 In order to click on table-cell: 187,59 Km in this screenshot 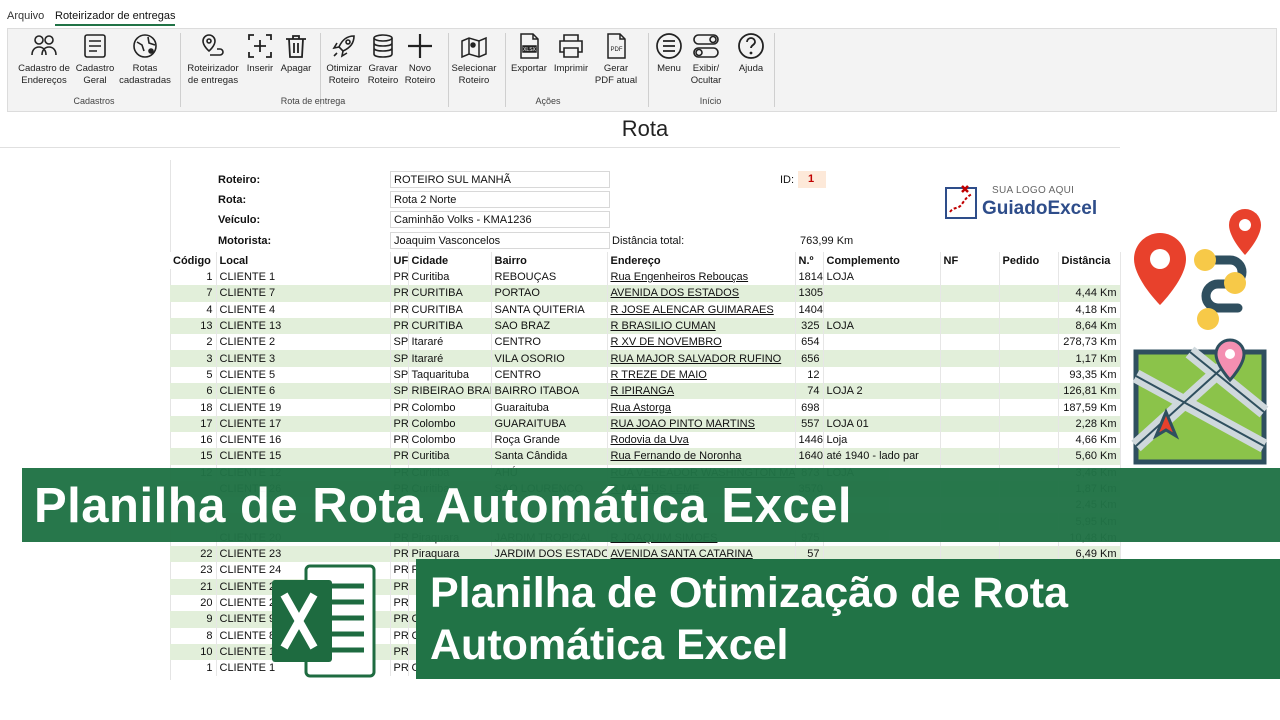, I will do `click(1089, 407)`.